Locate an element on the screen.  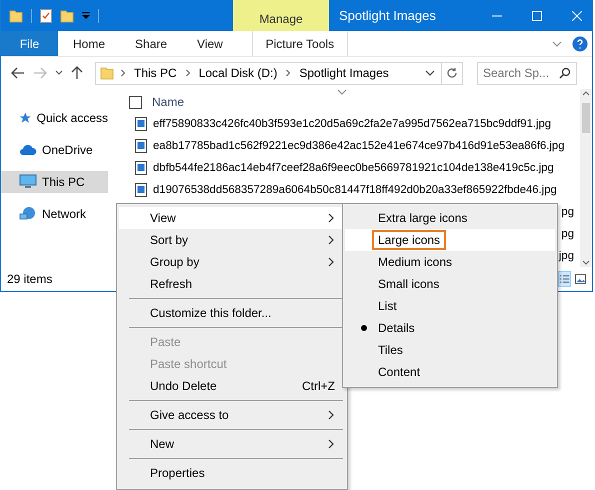
maximize-icon is located at coordinates (537, 15).